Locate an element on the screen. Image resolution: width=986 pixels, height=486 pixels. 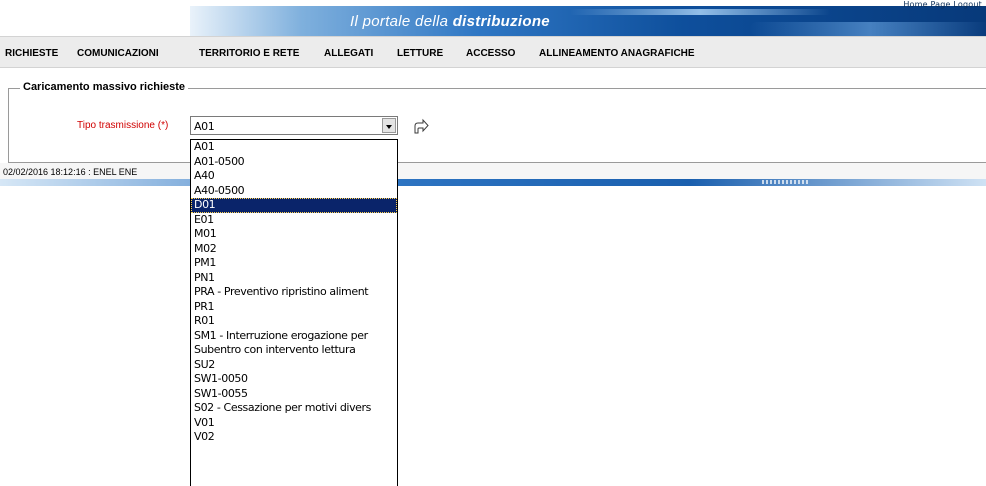
dropdown-option: SU2 is located at coordinates (294, 365).